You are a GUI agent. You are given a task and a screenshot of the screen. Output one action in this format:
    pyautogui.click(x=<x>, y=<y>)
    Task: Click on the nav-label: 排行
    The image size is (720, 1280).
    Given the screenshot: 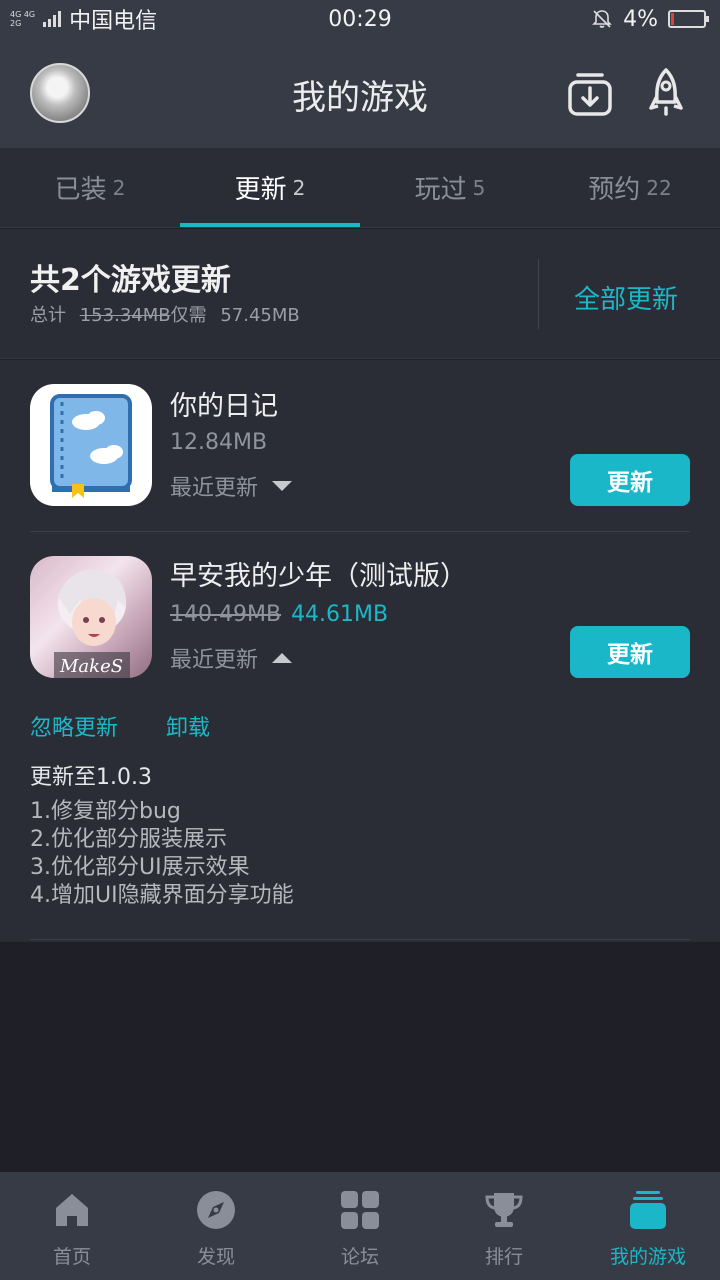 What is the action you would take?
    pyautogui.click(x=503, y=1257)
    